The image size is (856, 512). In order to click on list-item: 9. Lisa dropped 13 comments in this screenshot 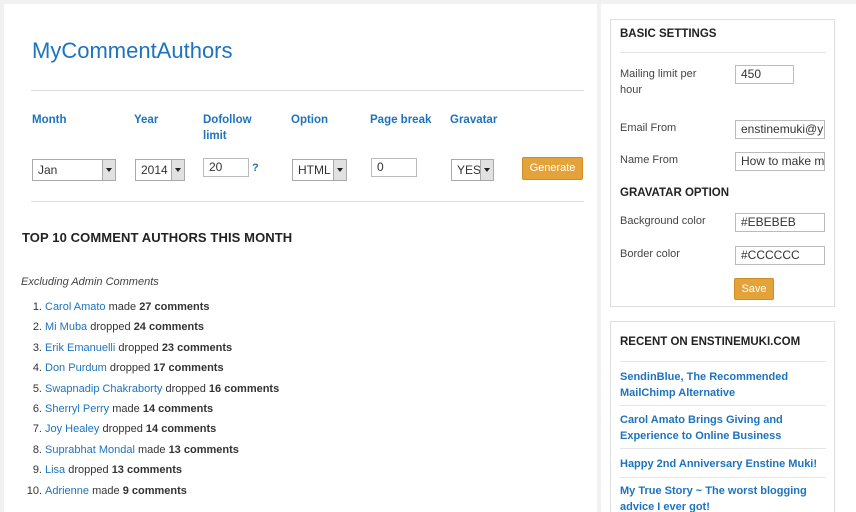, I will do `click(150, 474)`.